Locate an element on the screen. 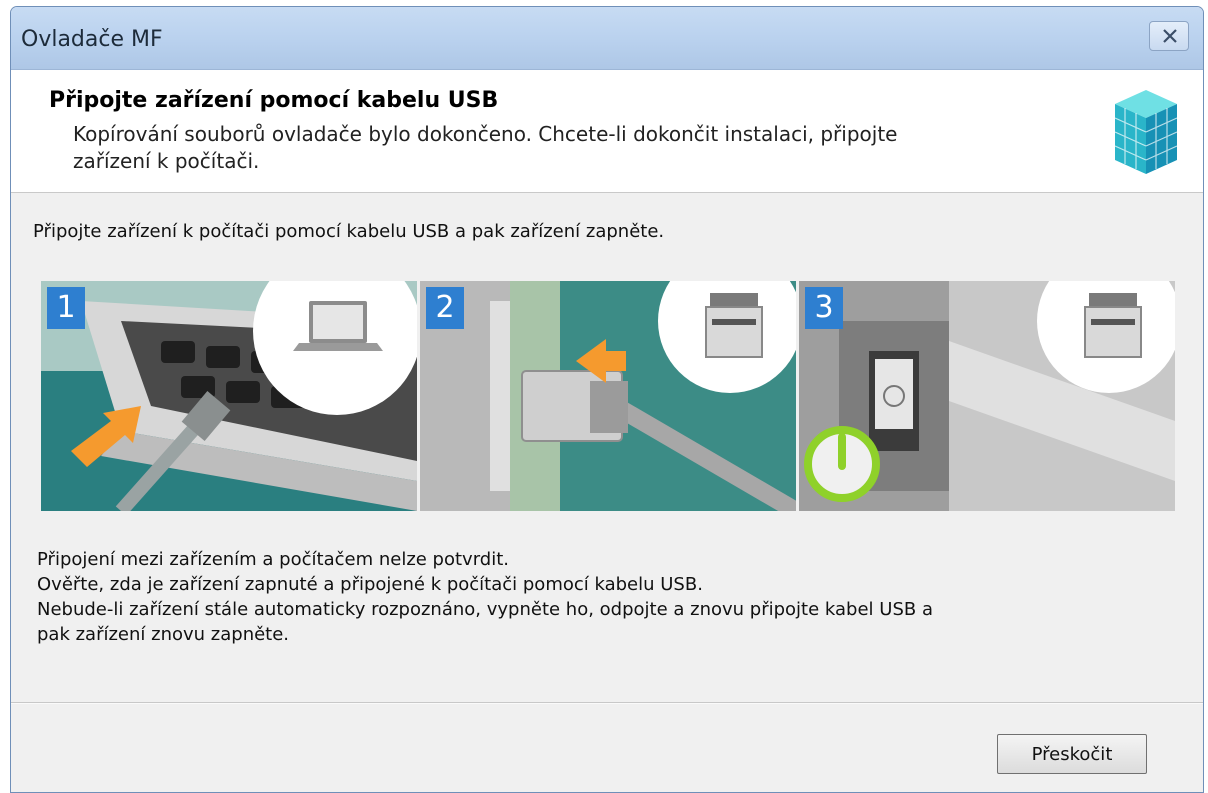  step-1-panel: 1 is located at coordinates (229, 396).